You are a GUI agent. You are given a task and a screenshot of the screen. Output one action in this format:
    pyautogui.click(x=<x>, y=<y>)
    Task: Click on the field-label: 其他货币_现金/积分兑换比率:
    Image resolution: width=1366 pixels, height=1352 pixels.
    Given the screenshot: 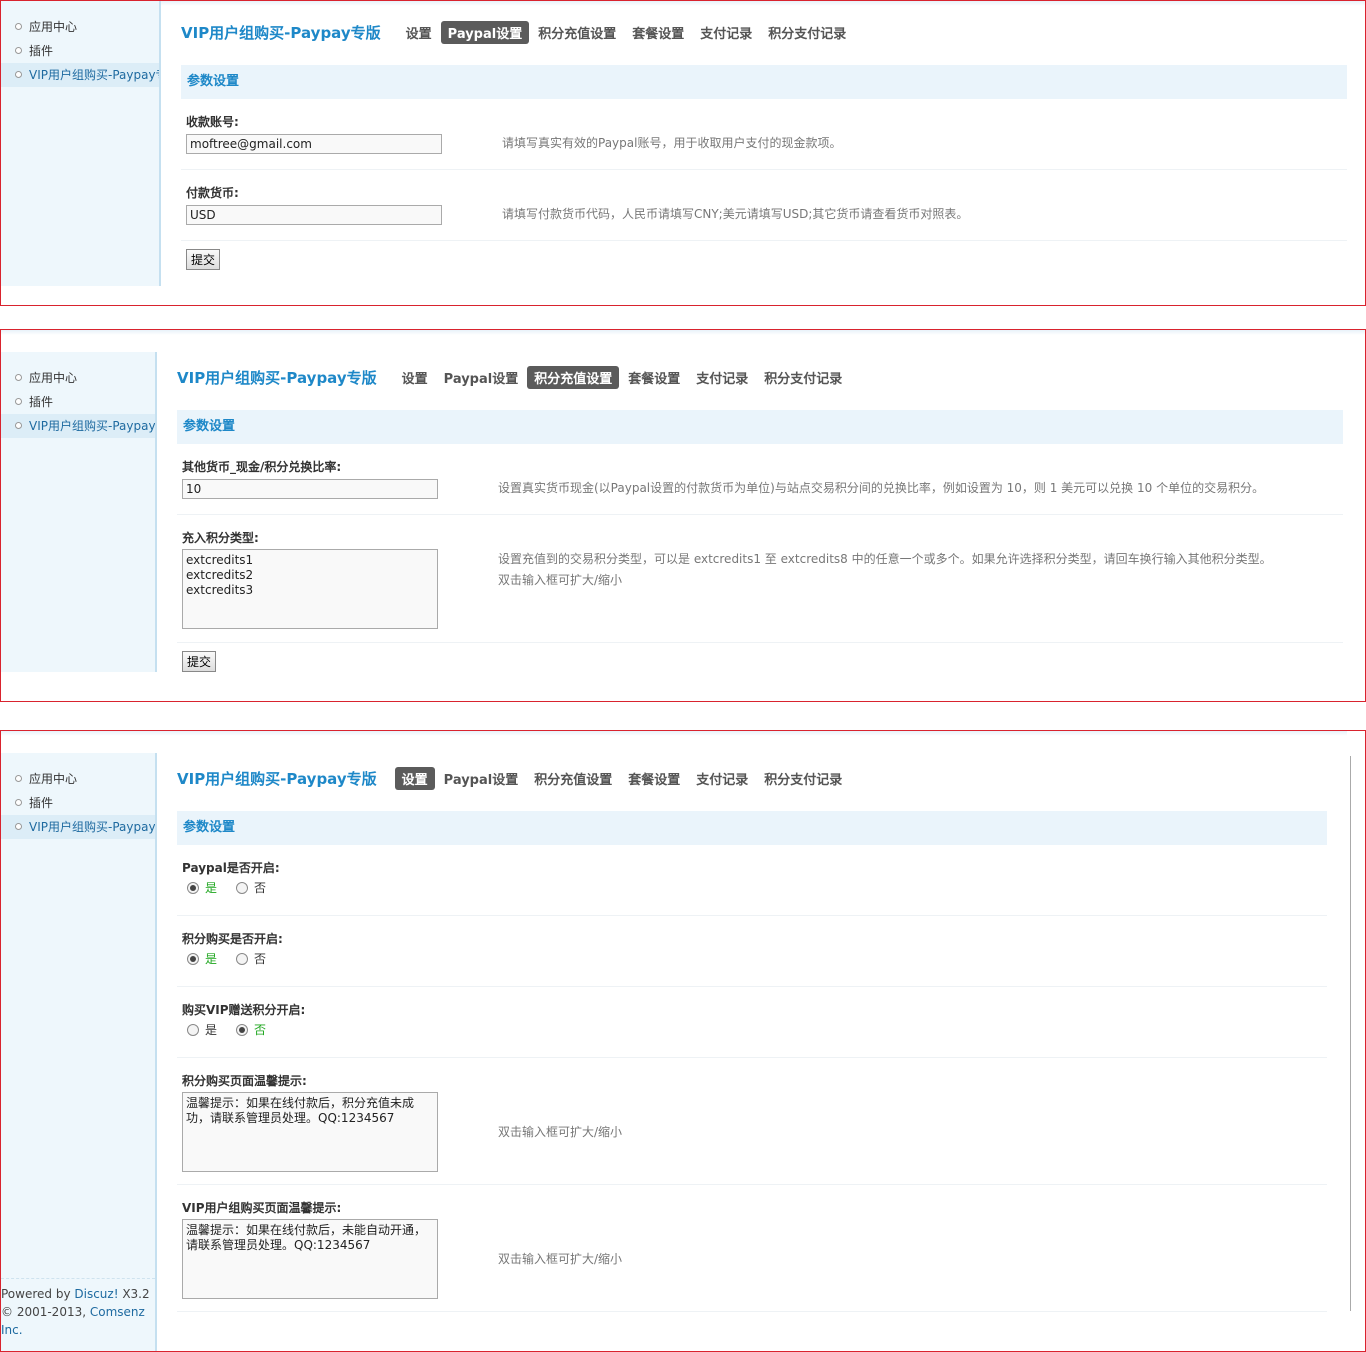 What is the action you would take?
    pyautogui.click(x=262, y=467)
    